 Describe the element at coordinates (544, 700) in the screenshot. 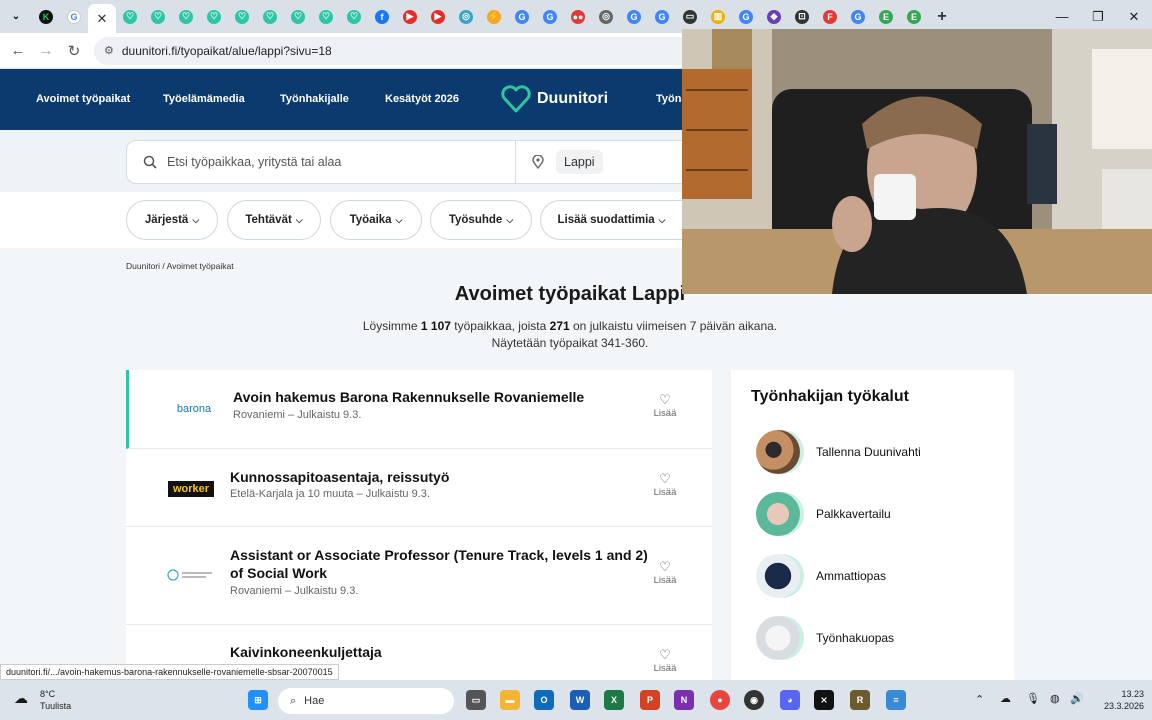

I see `outlook-icon: O` at that location.